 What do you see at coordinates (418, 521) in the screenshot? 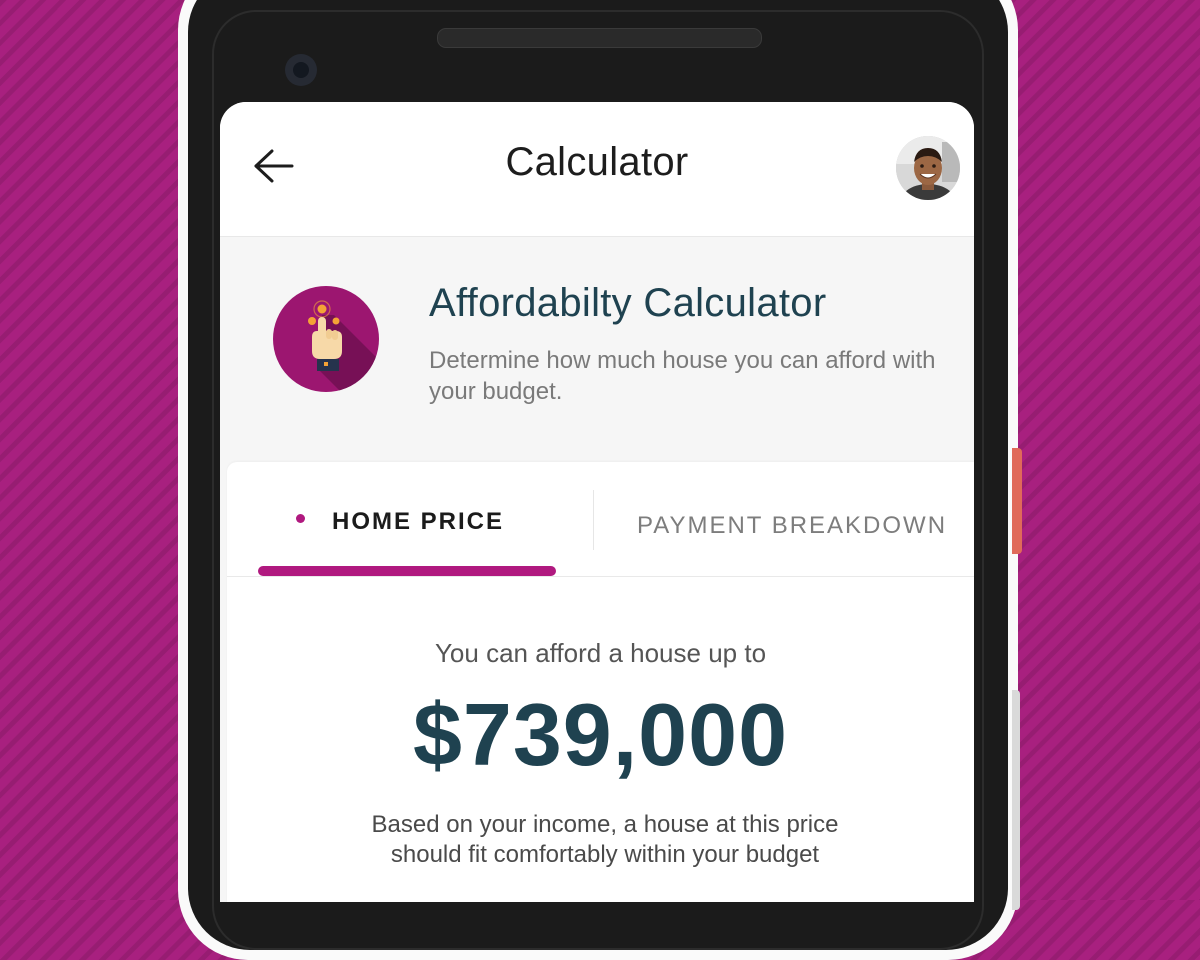
I see `tab-home-price-label: HOME PRICE` at bounding box center [418, 521].